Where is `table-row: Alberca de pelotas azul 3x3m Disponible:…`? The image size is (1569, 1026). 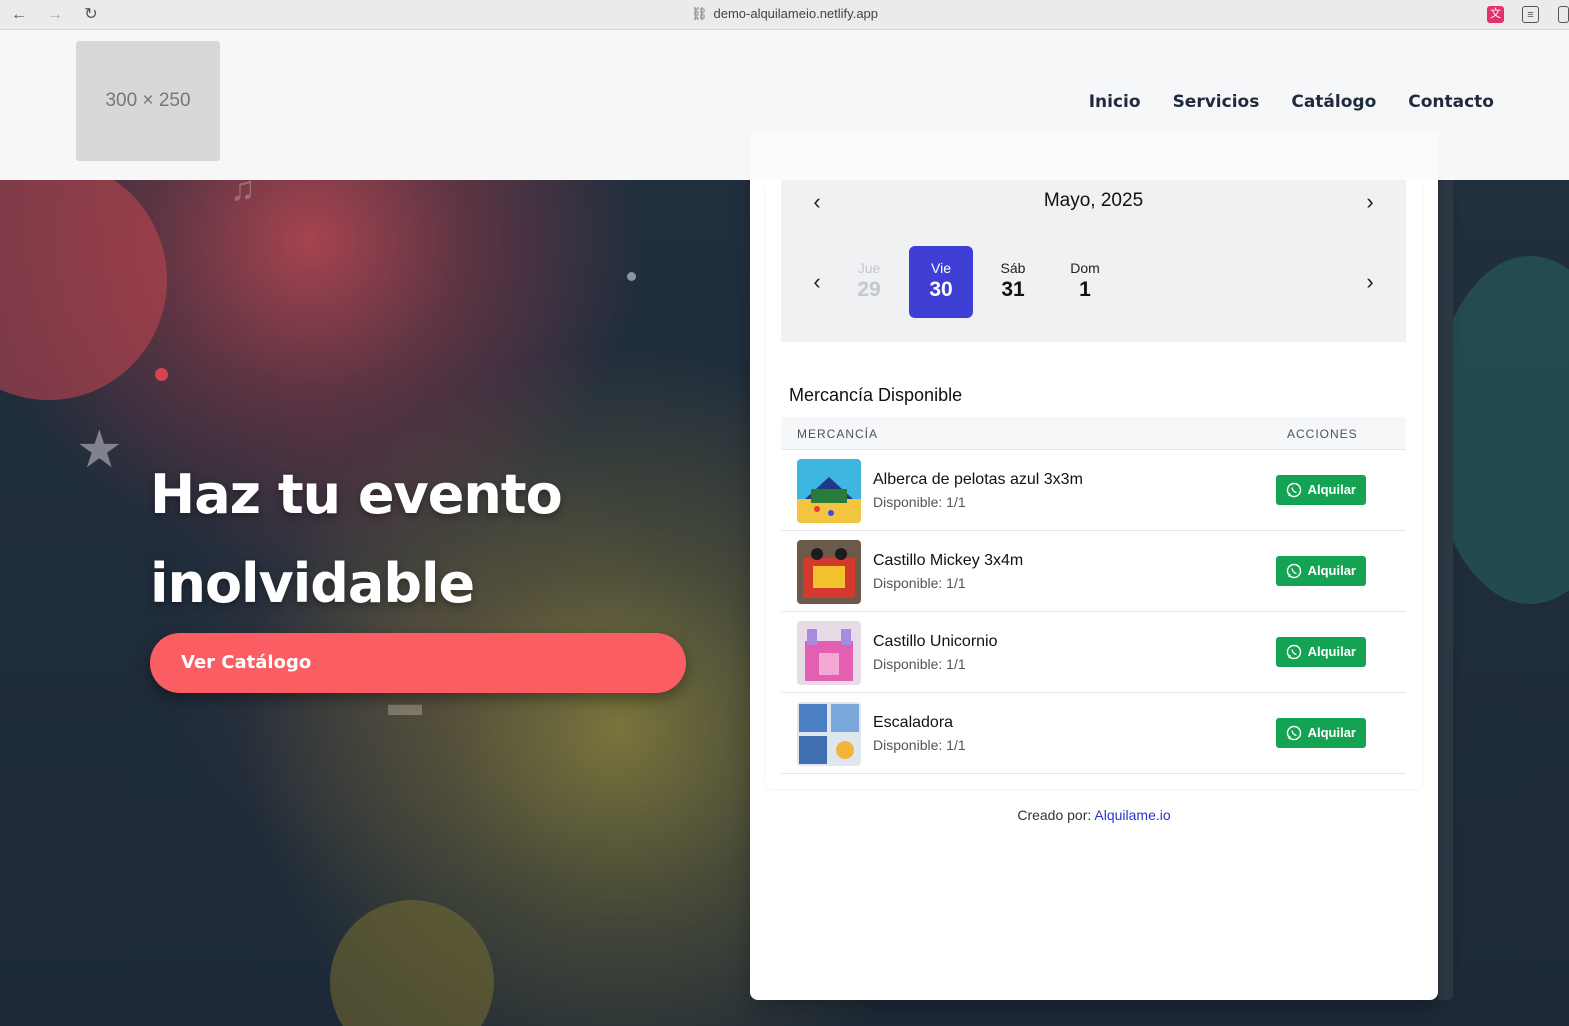 table-row: Alberca de pelotas azul 3x3m Disponible:… is located at coordinates (1093, 490).